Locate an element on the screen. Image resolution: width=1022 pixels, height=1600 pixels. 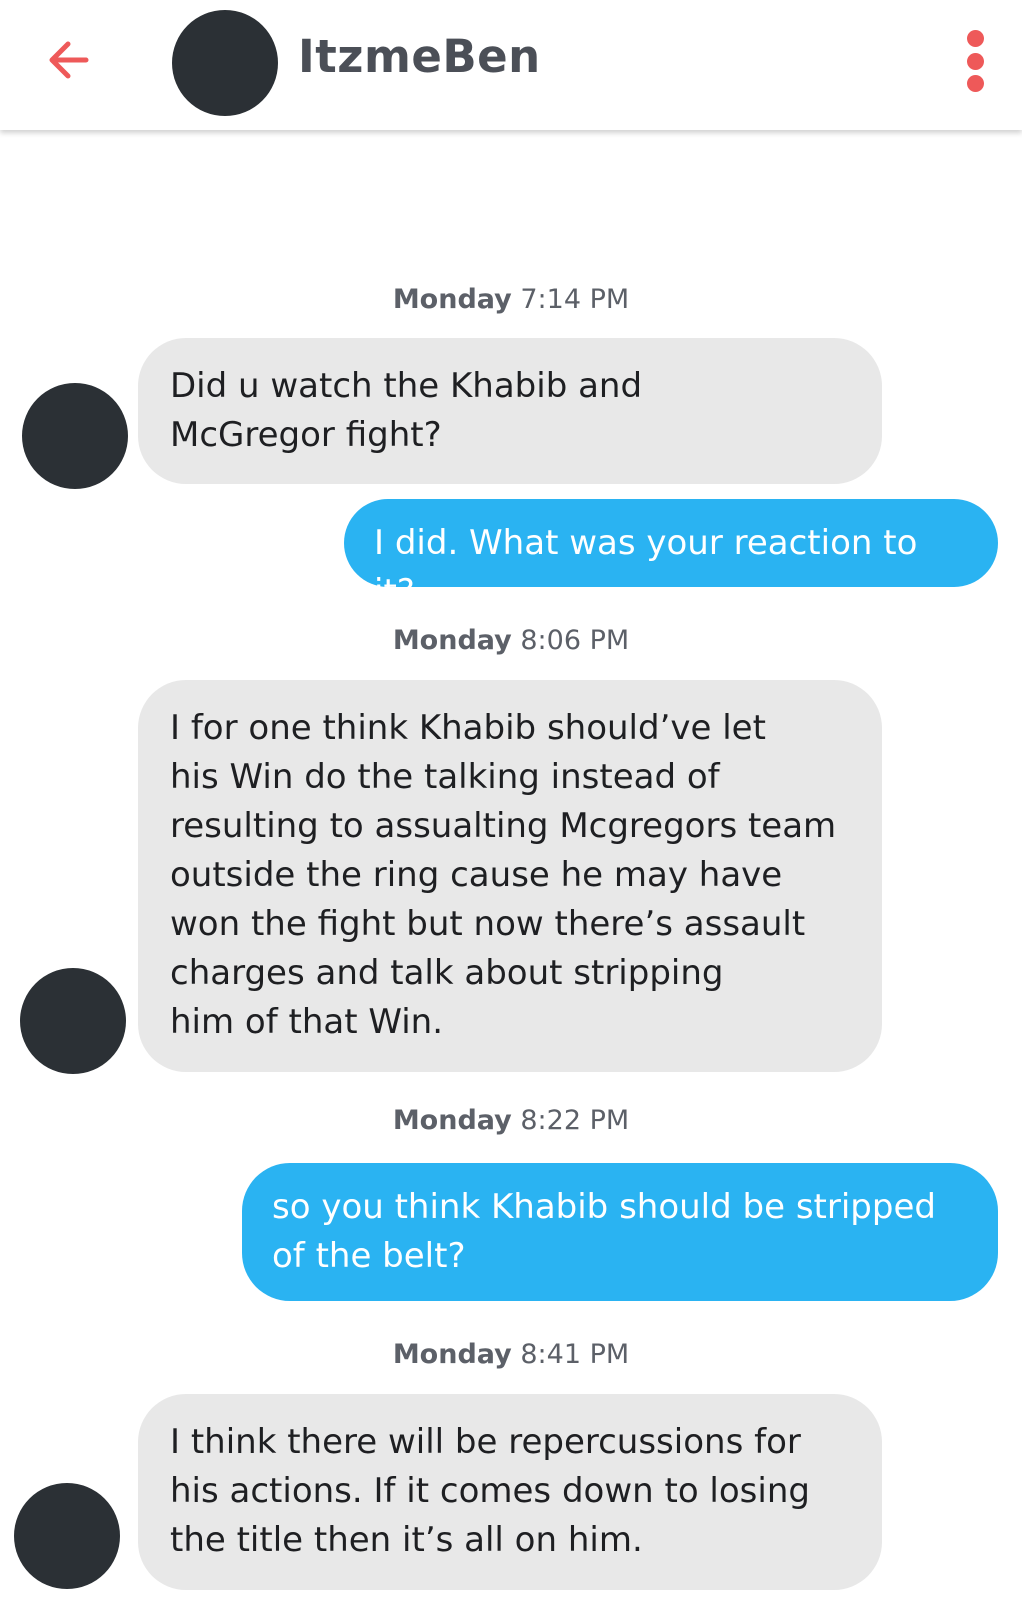
message-timestamp: Monday 8:06 PM is located at coordinates (511, 640).